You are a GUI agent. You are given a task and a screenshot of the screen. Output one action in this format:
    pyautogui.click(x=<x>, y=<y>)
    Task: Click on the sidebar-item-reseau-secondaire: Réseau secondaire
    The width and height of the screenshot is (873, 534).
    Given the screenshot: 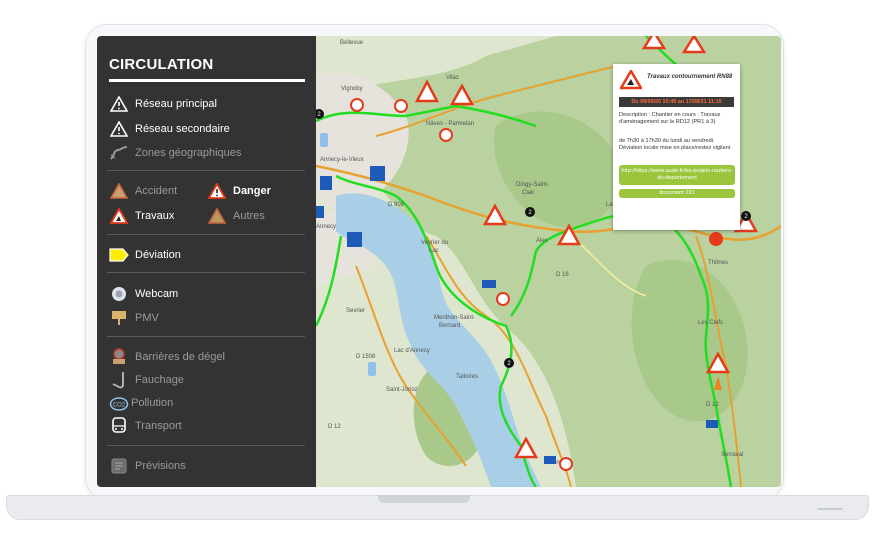 What is the action you would take?
    pyautogui.click(x=169, y=129)
    